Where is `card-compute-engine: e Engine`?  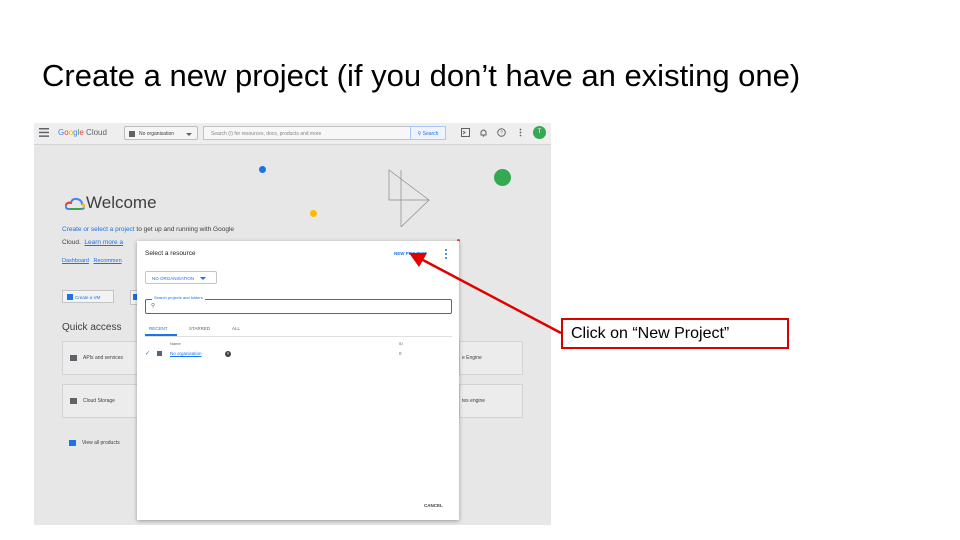
card-compute-engine: e Engine is located at coordinates (491, 358).